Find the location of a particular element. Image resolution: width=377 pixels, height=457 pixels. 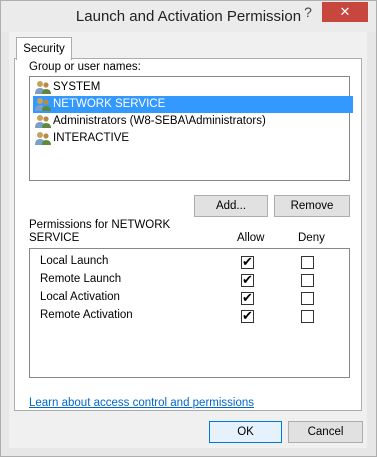

list-item: Administrators (W8-SEBA\Administrators) is located at coordinates (152, 121).